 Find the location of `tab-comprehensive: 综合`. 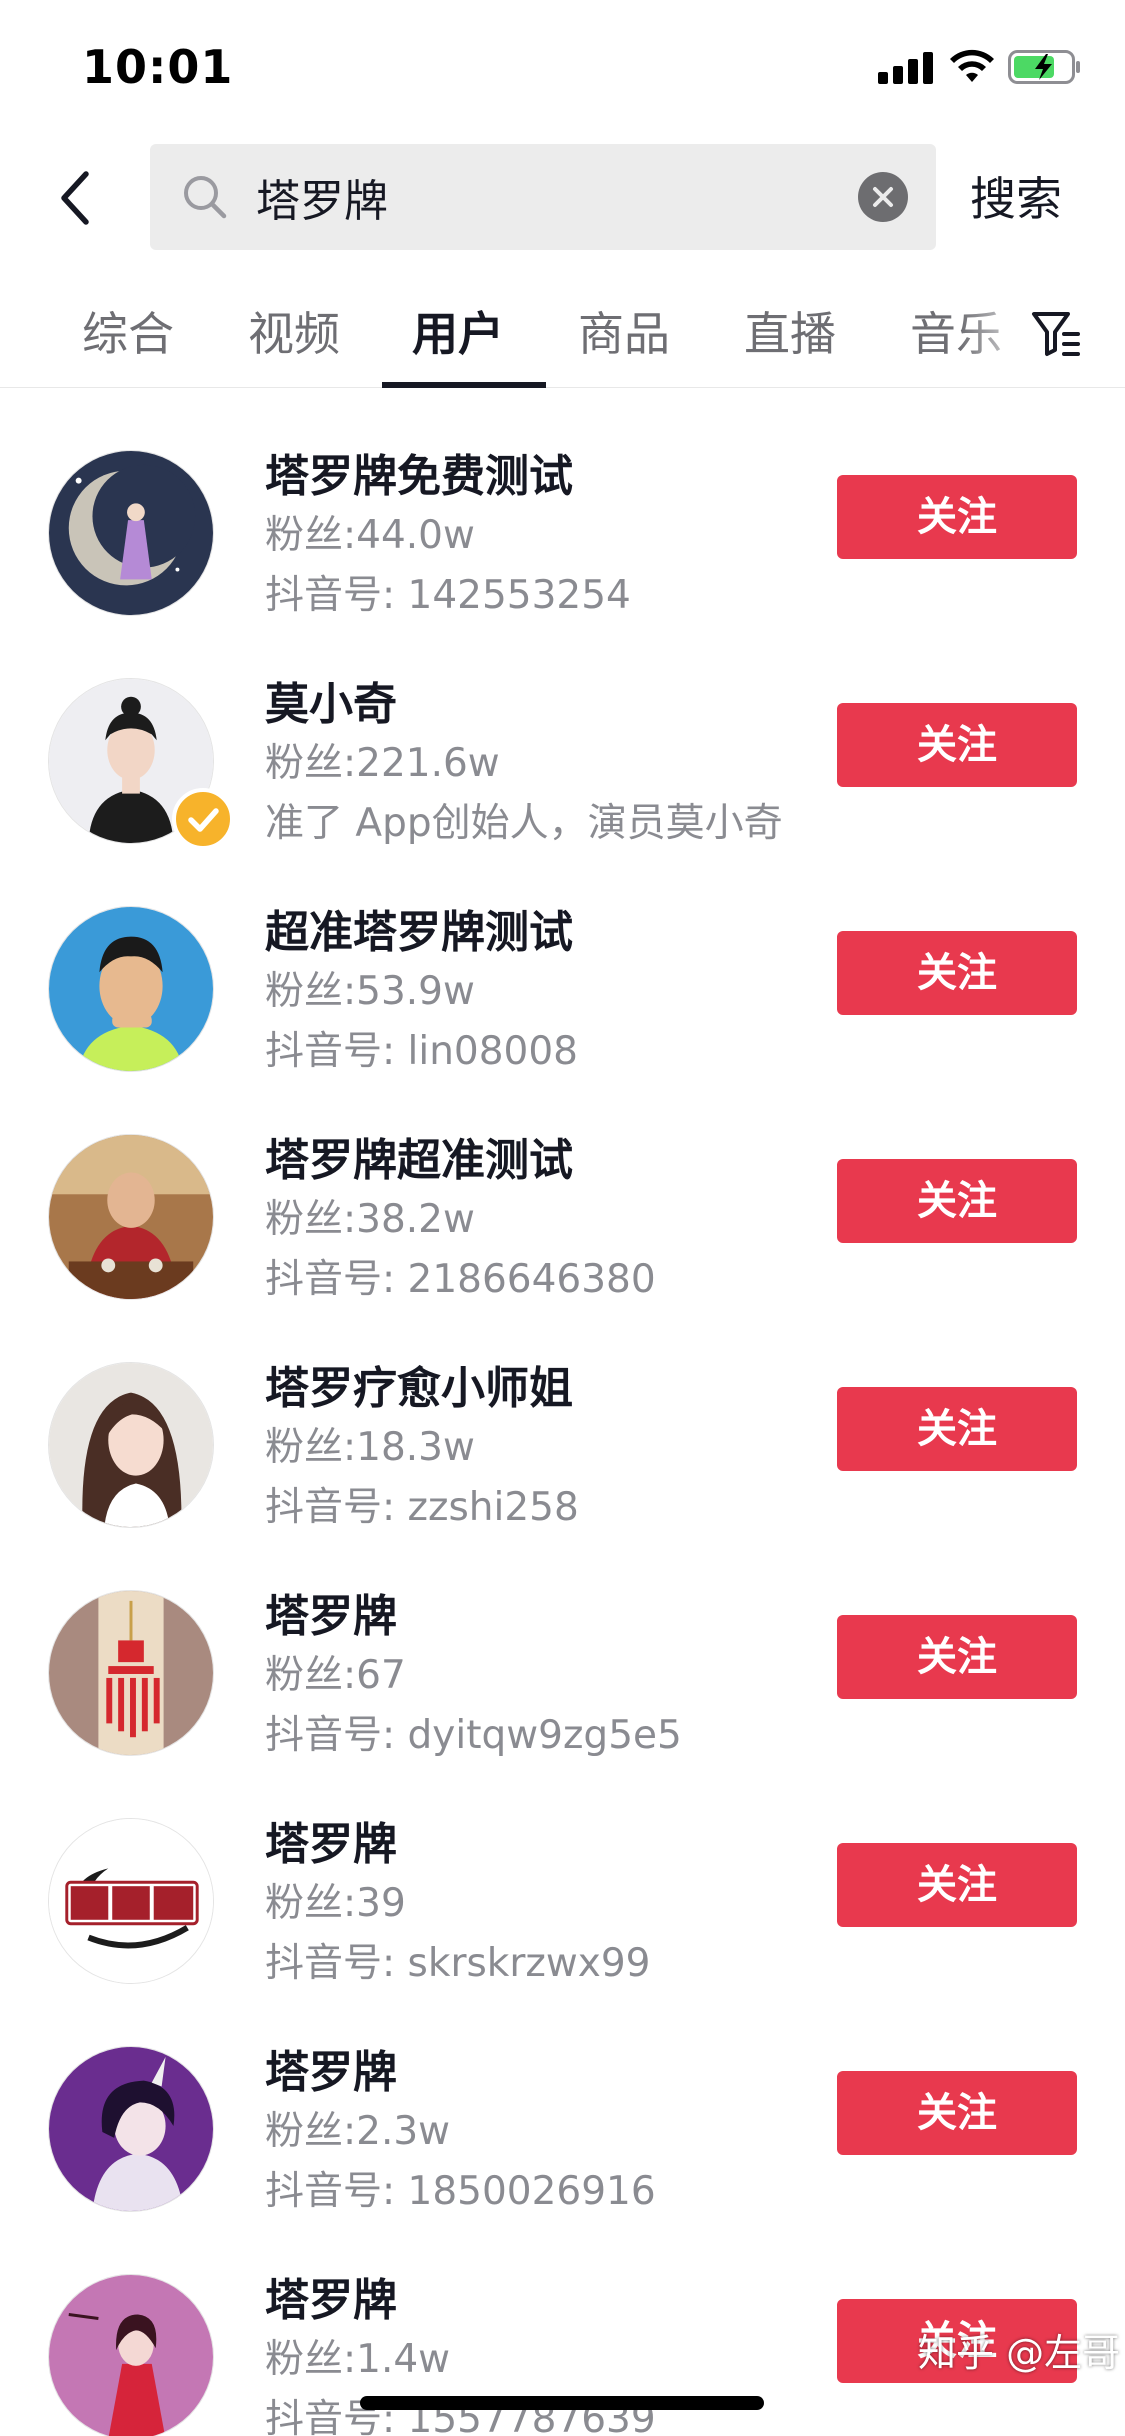

tab-comprehensive: 综合 is located at coordinates (128, 334).